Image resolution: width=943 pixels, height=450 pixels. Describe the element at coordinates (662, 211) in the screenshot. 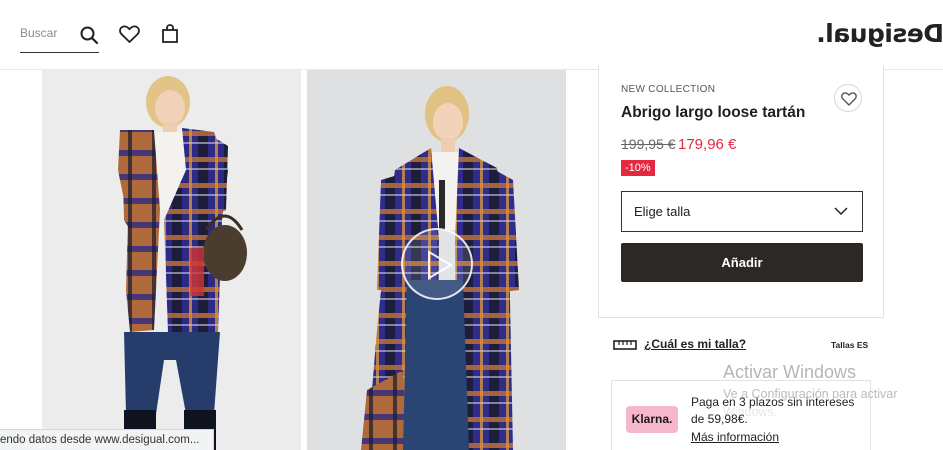

I see `size-select-label: Elige talla` at that location.